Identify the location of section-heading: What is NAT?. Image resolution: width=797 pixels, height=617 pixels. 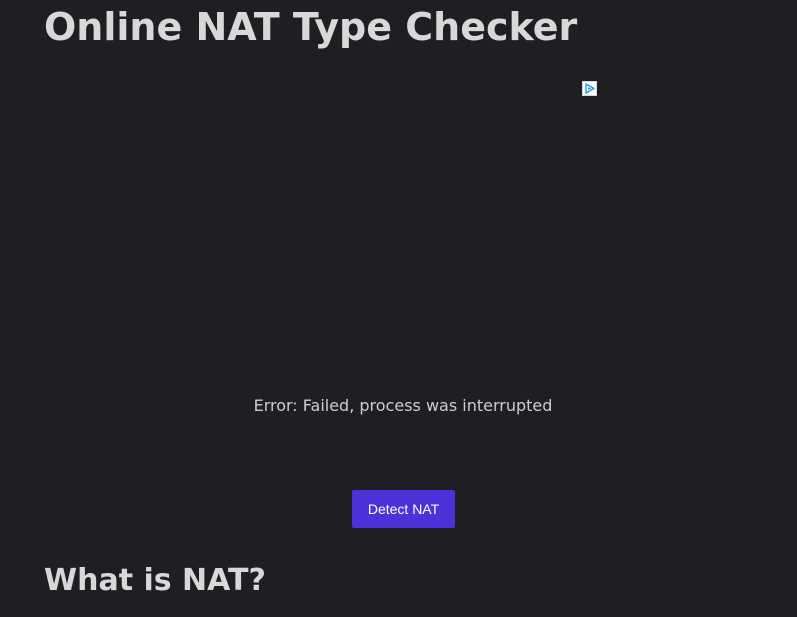
(155, 580).